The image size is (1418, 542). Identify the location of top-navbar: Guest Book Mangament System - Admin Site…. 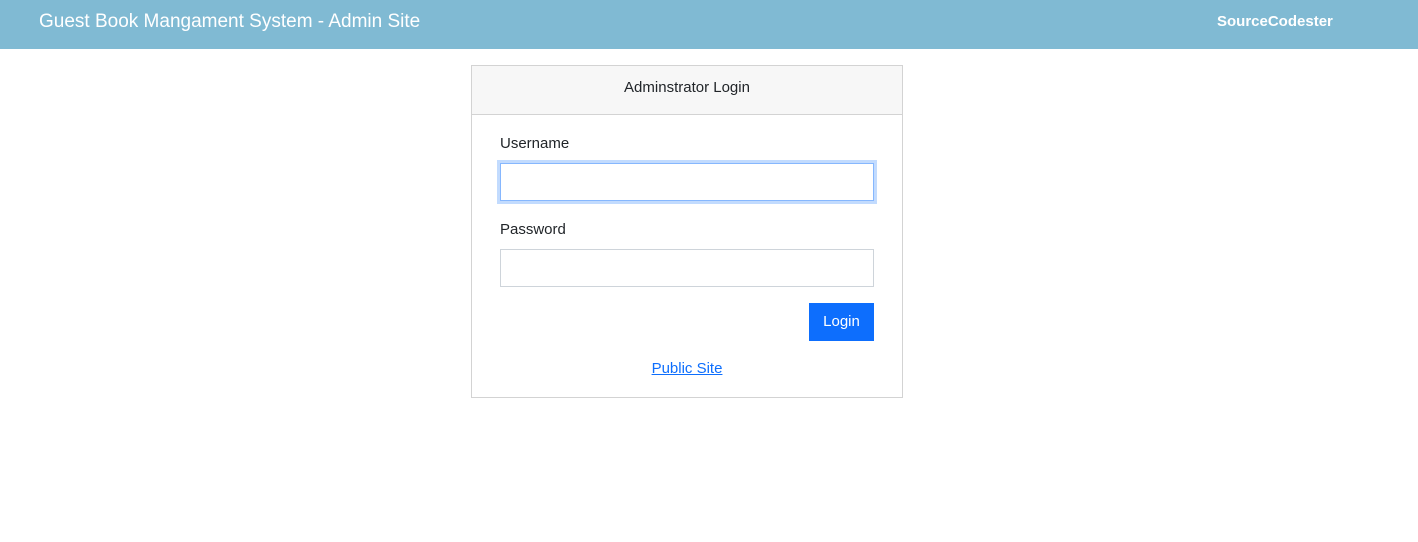
(709, 24).